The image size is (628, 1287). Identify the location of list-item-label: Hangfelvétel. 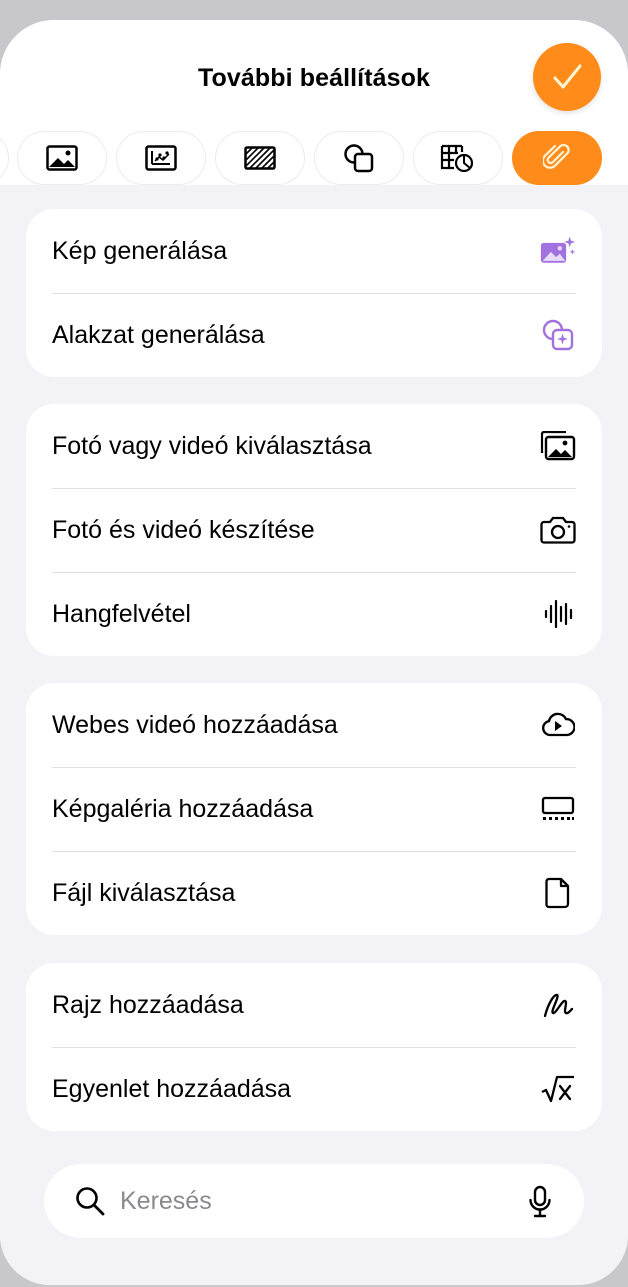
(121, 613).